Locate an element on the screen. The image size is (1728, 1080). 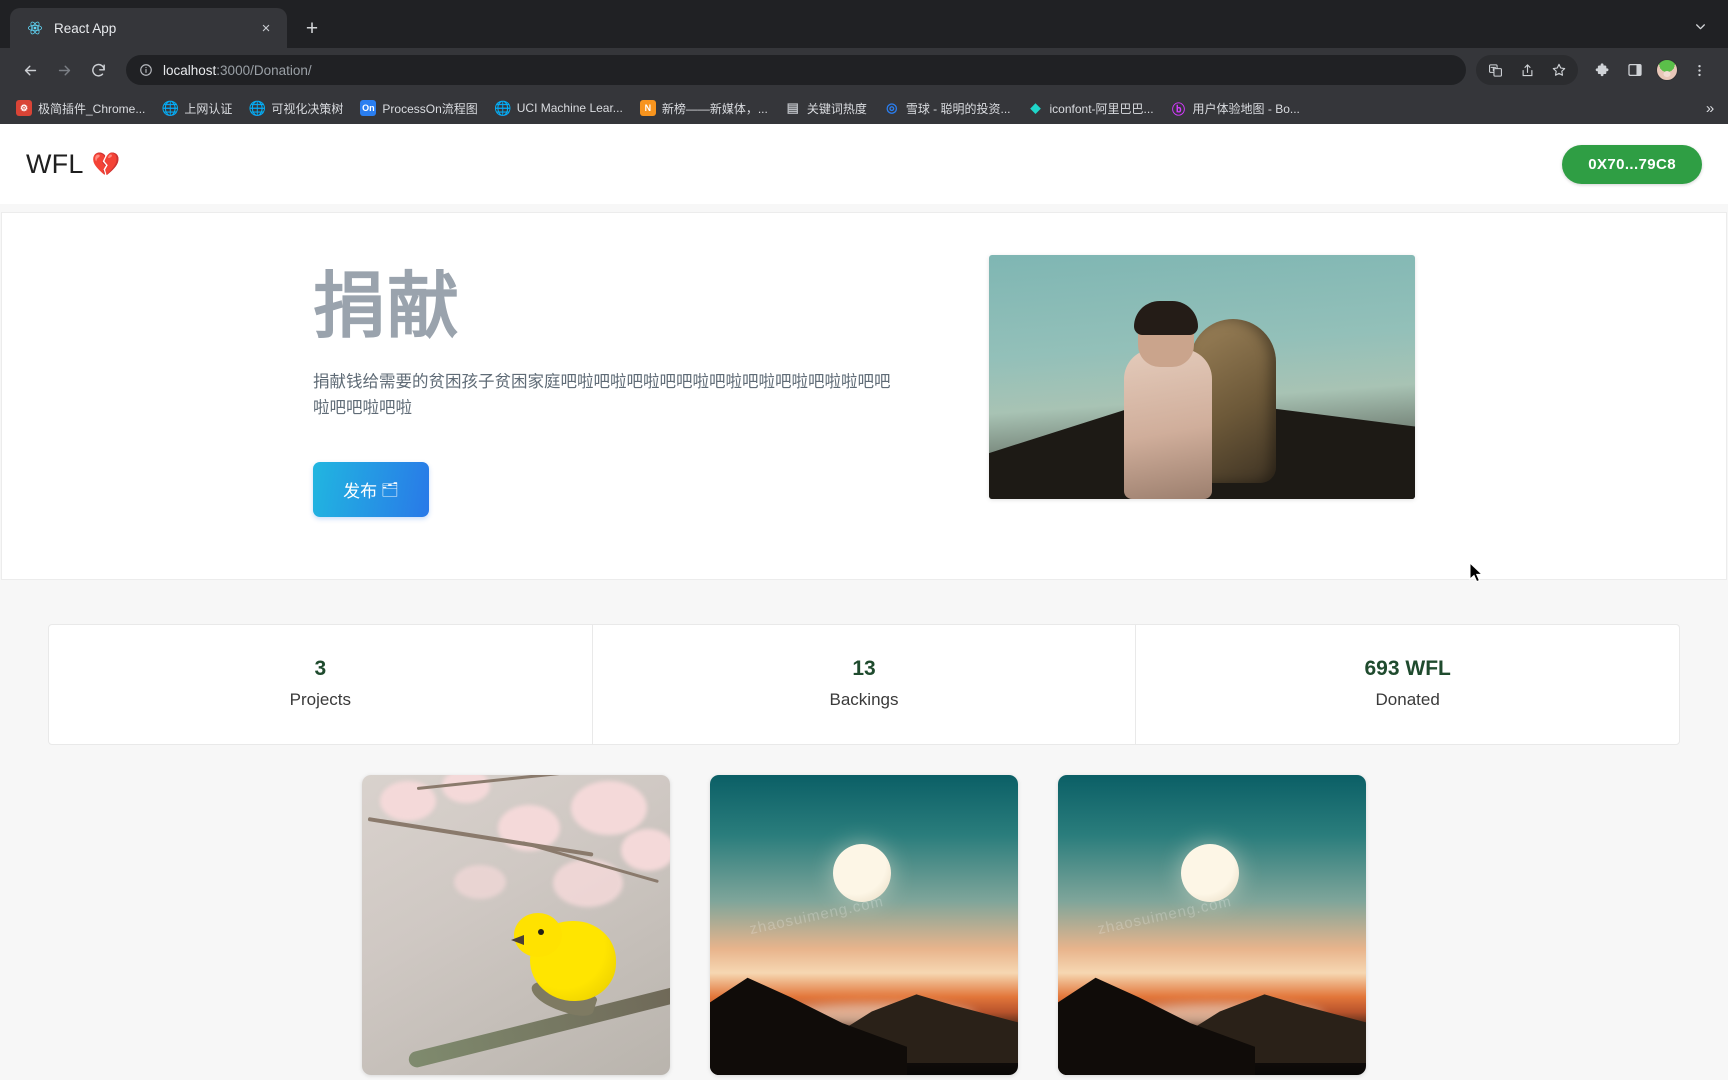
brand-logo: WFL 💔 is located at coordinates (73, 164).